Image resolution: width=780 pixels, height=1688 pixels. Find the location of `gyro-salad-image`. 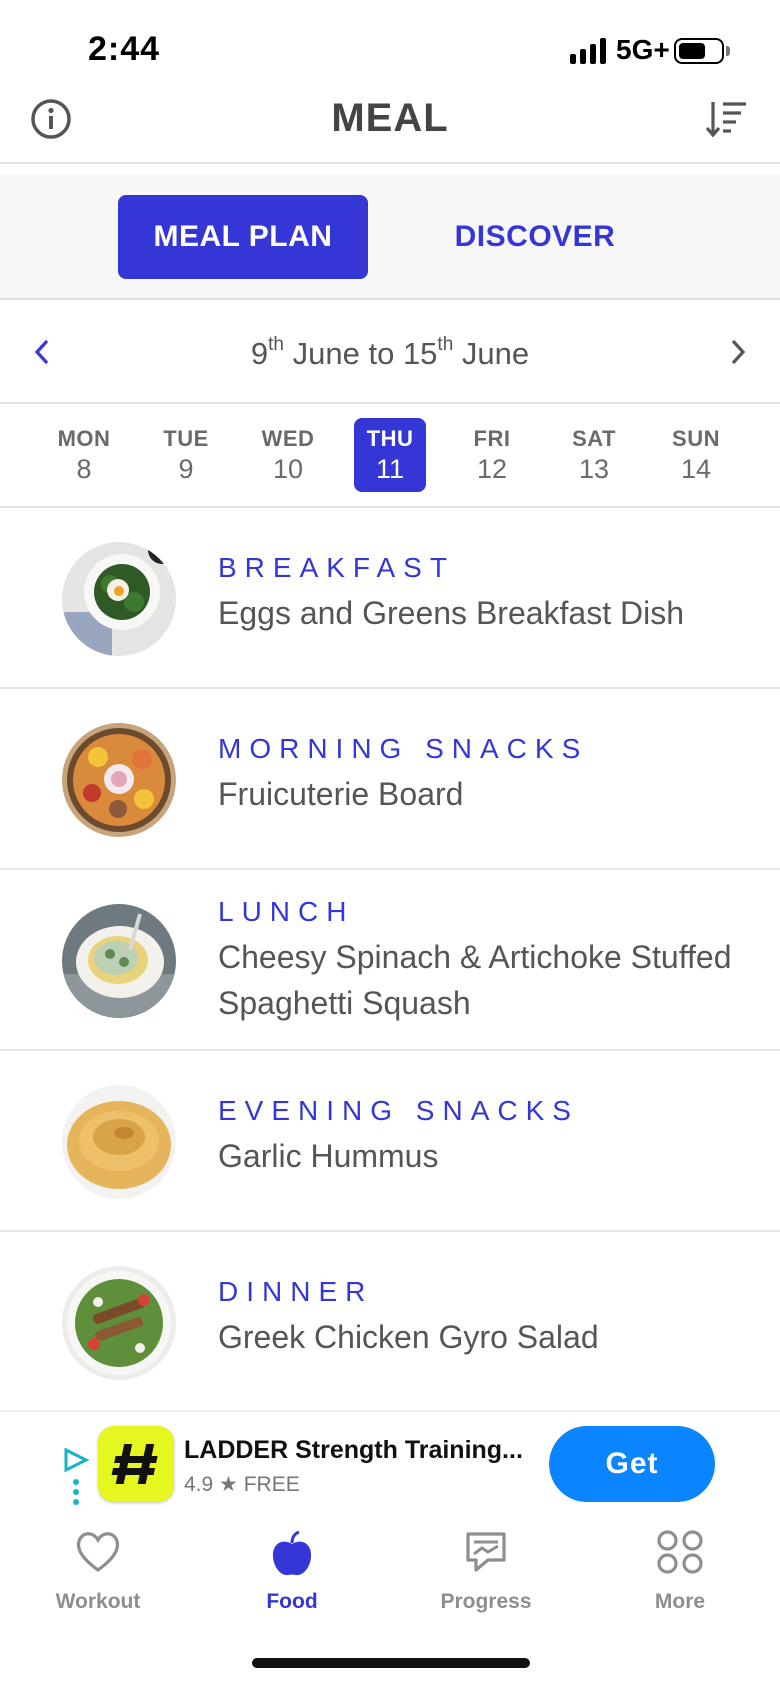

gyro-salad-image is located at coordinates (119, 1323).